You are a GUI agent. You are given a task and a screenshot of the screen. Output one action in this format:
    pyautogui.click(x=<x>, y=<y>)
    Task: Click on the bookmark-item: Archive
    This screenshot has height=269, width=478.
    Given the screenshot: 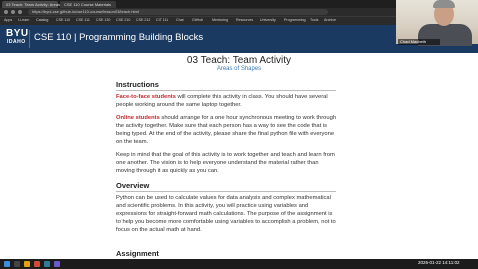 What is the action you would take?
    pyautogui.click(x=330, y=20)
    